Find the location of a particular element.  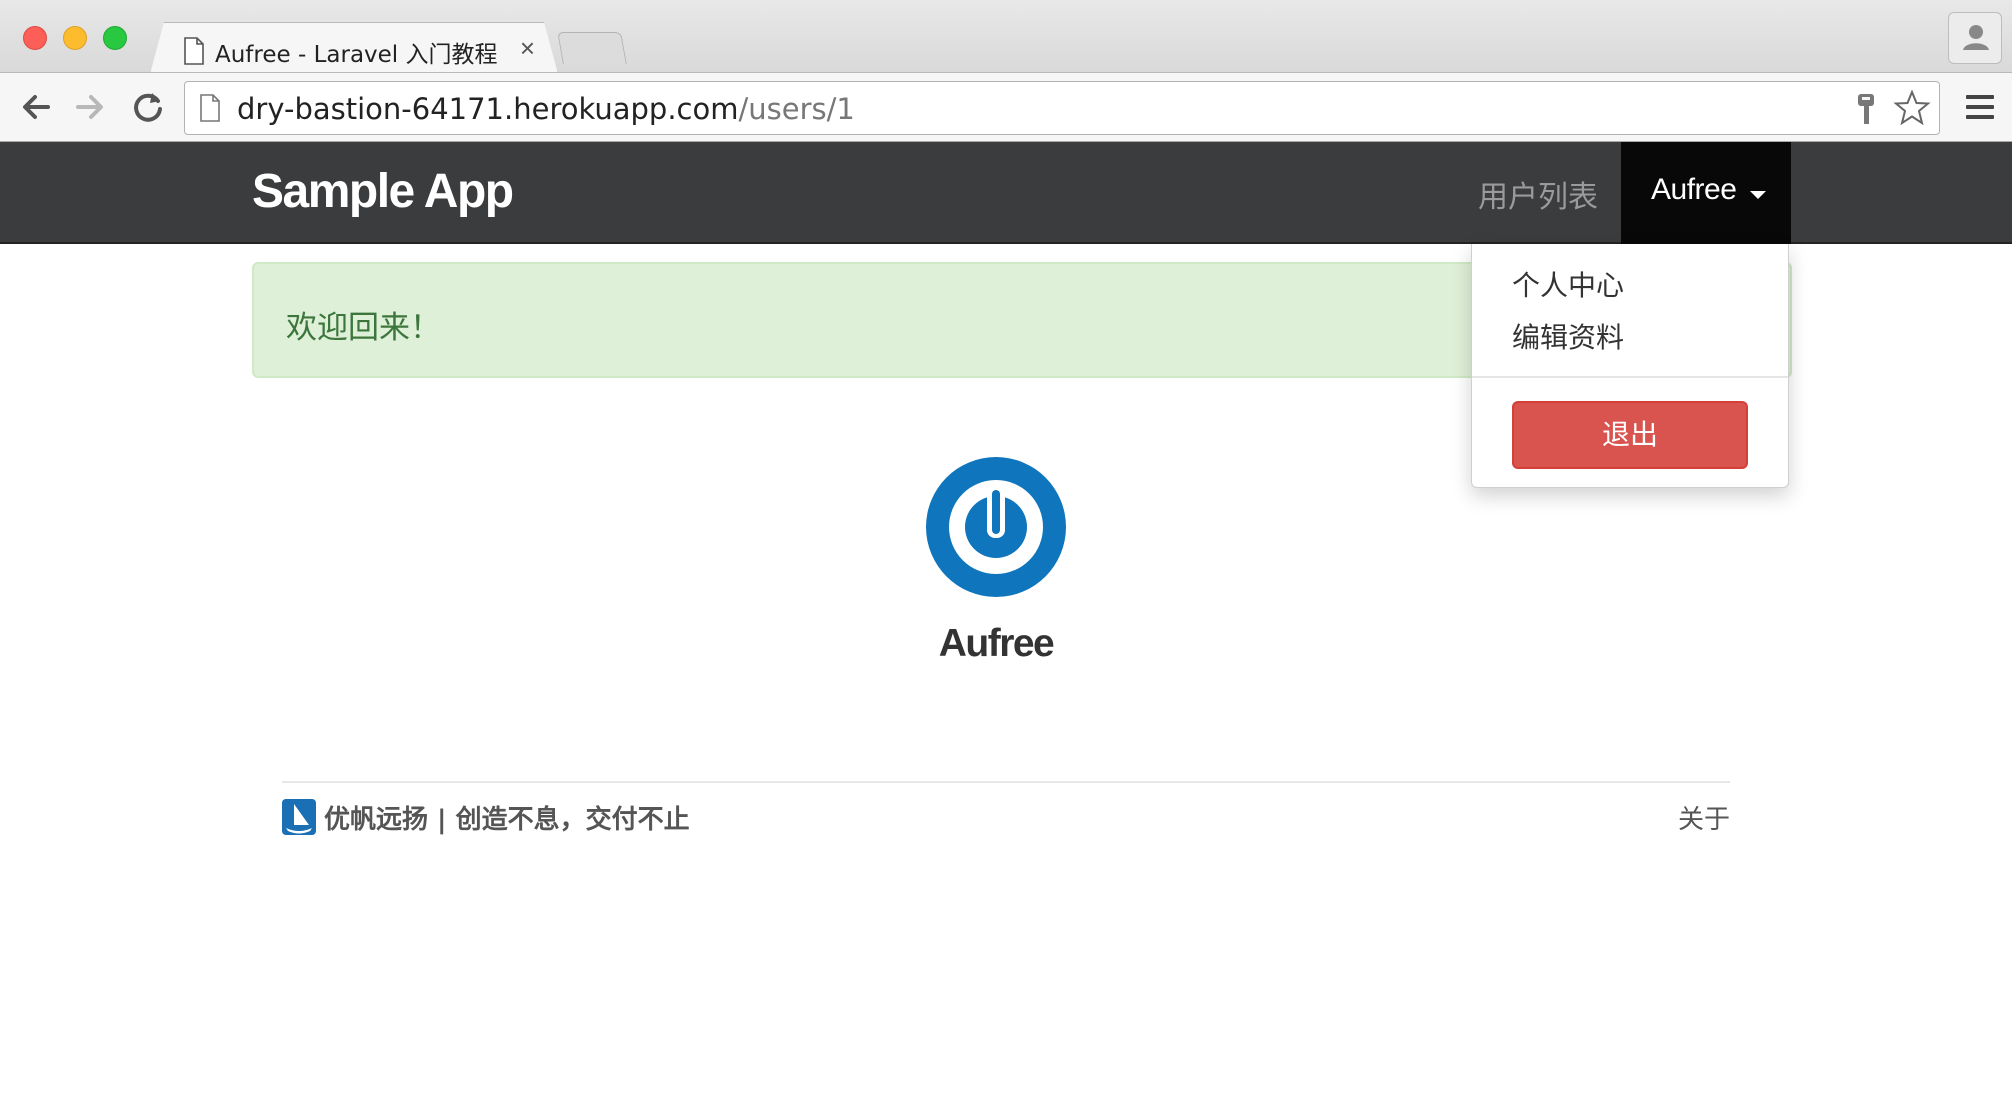

sail-logo-icon is located at coordinates (299, 817).